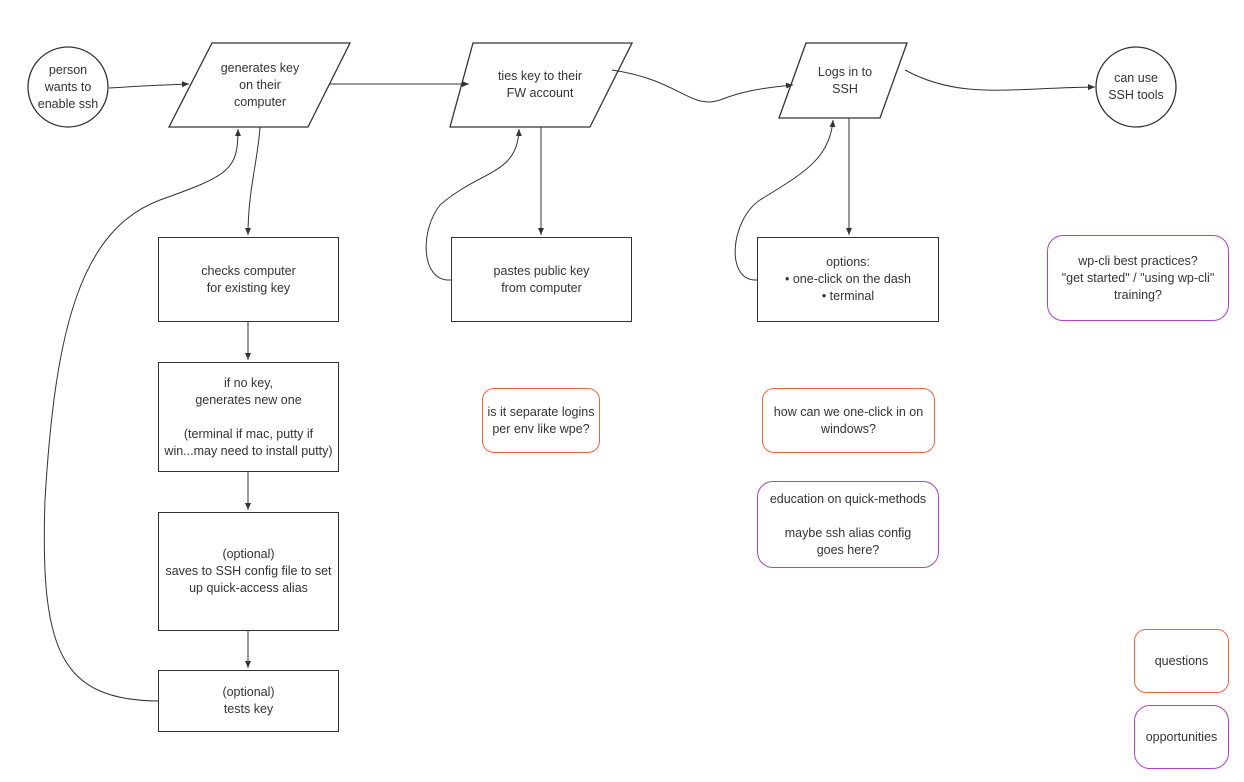  Describe the element at coordinates (68, 86) in the screenshot. I see `start-node: person wants to enable ssh` at that location.